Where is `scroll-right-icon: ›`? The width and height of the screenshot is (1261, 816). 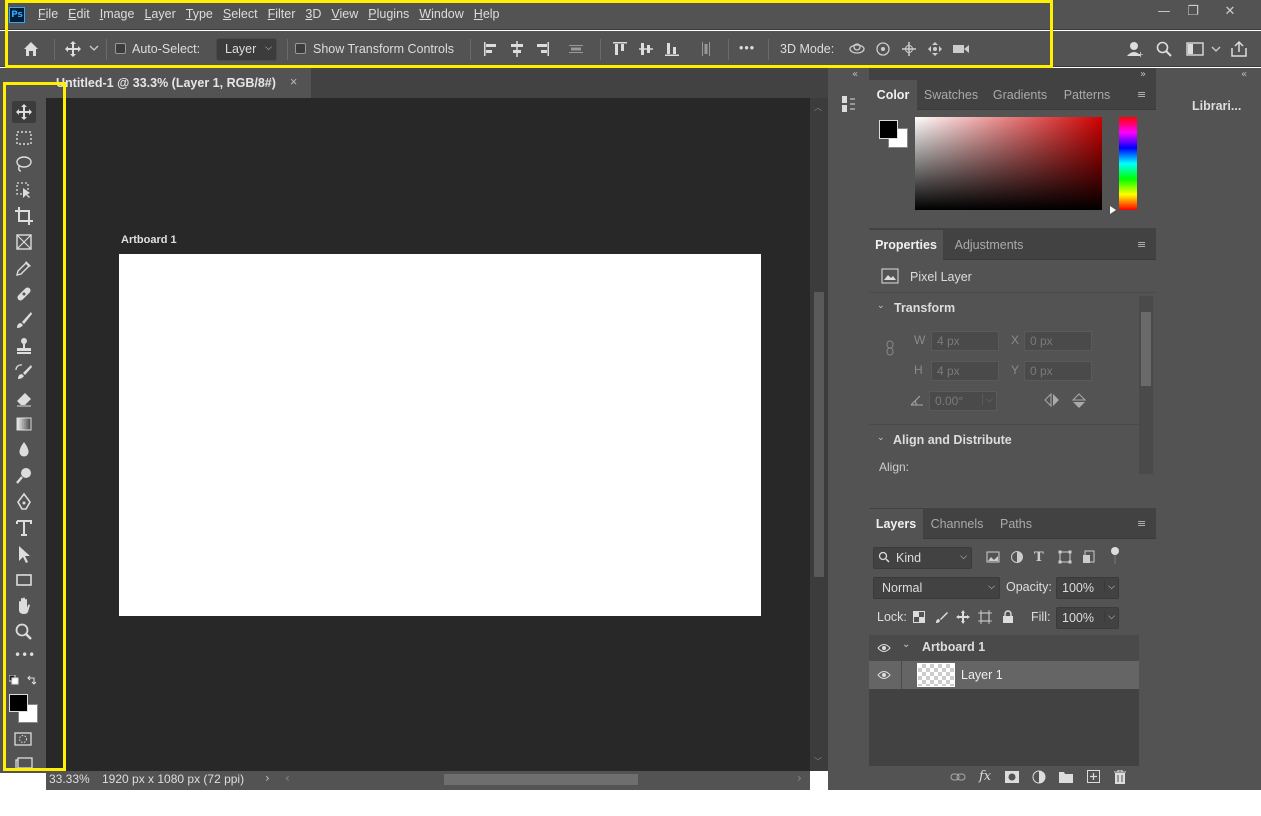
scroll-right-icon: › is located at coordinates (799, 778).